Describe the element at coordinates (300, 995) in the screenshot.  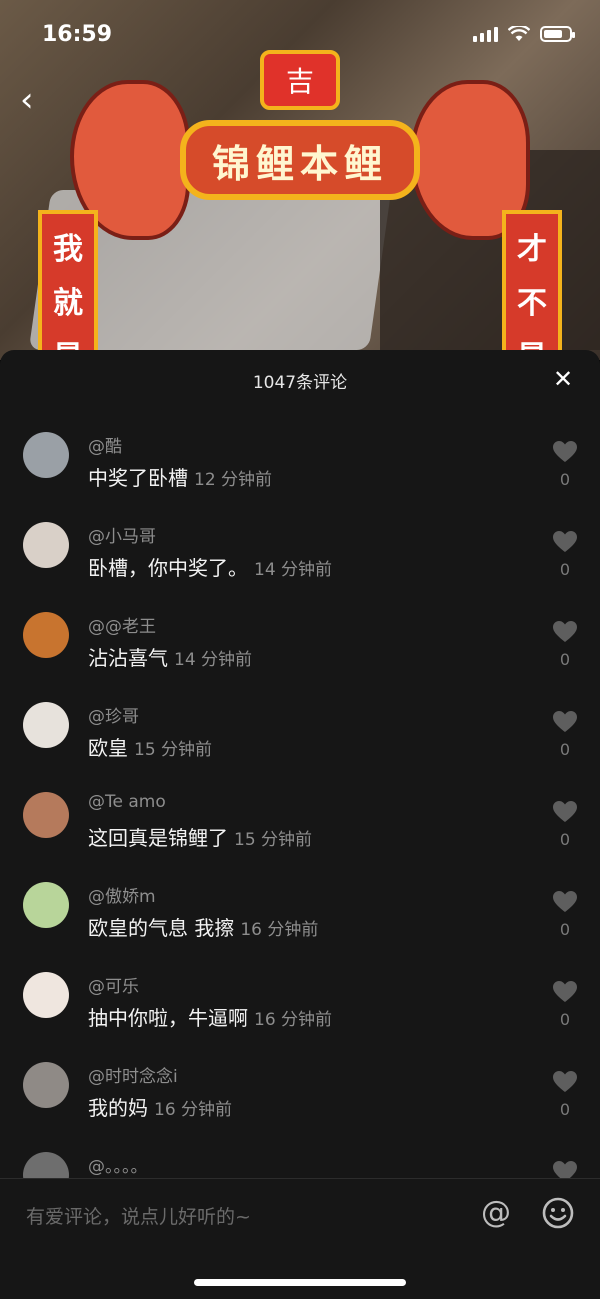
I see `comment-item: @可乐抽中你啦，牛逼啊 16 分钟前 0` at that location.